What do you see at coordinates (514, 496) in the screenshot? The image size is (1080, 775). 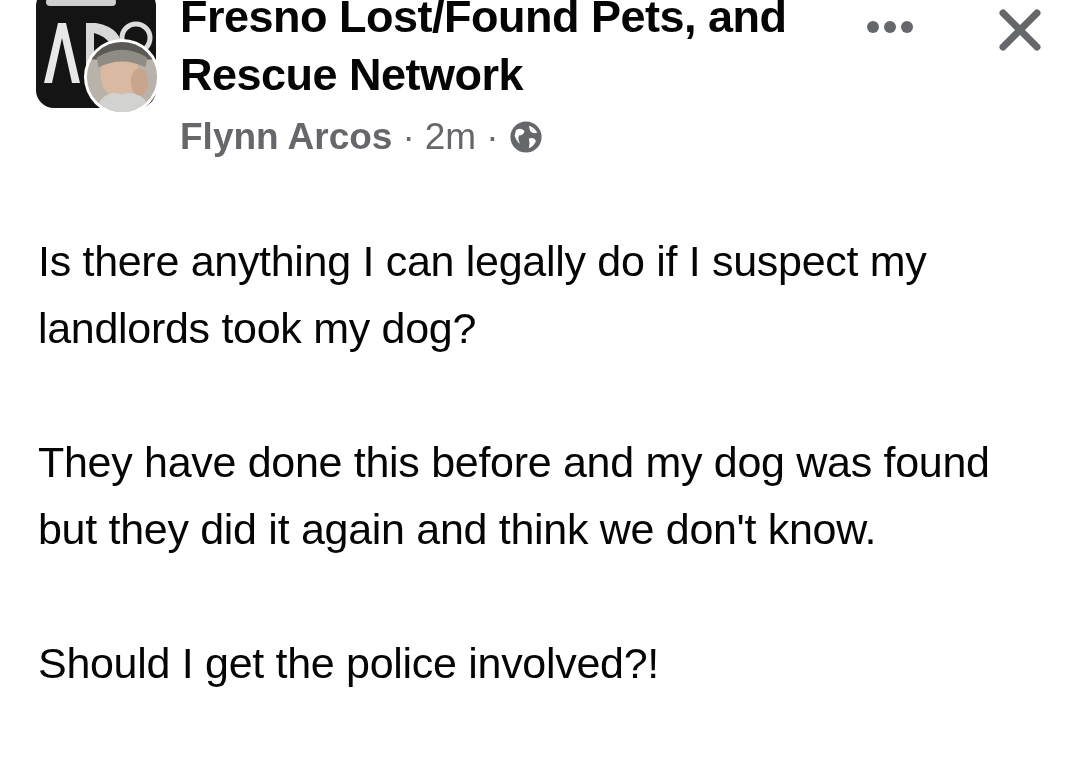 I see `post-paragraph: They have done this before and my dog was found but they did it again and think we don't know.` at bounding box center [514, 496].